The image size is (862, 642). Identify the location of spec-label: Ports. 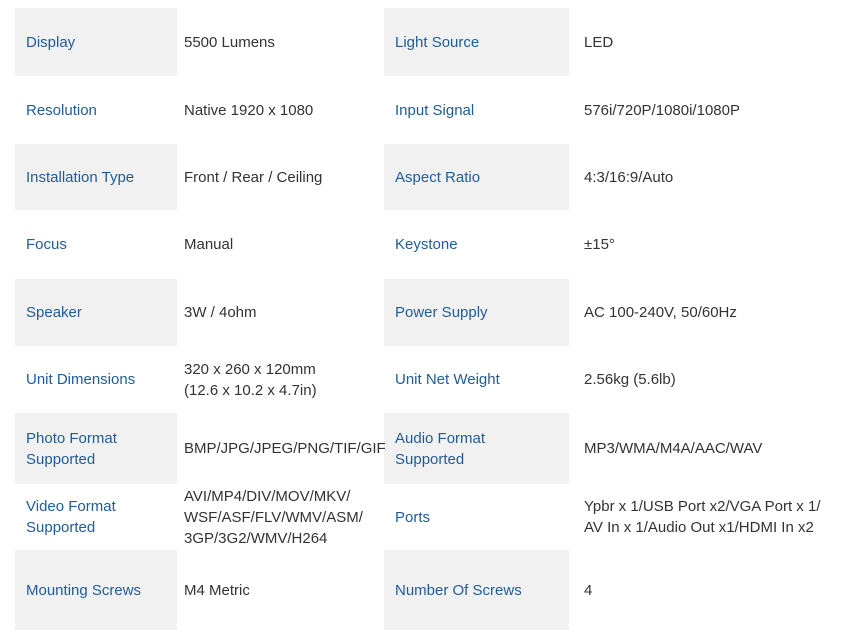
(413, 517).